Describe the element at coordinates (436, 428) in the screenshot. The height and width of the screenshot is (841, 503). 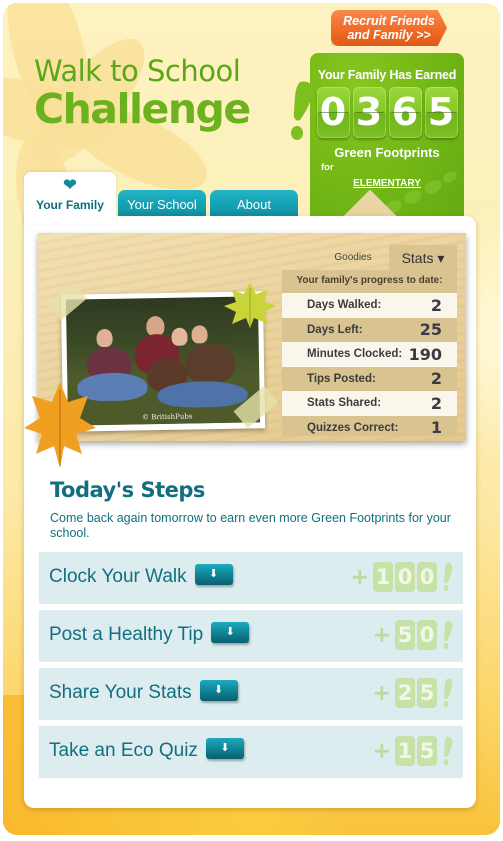
I see `stat-value: 1` at that location.